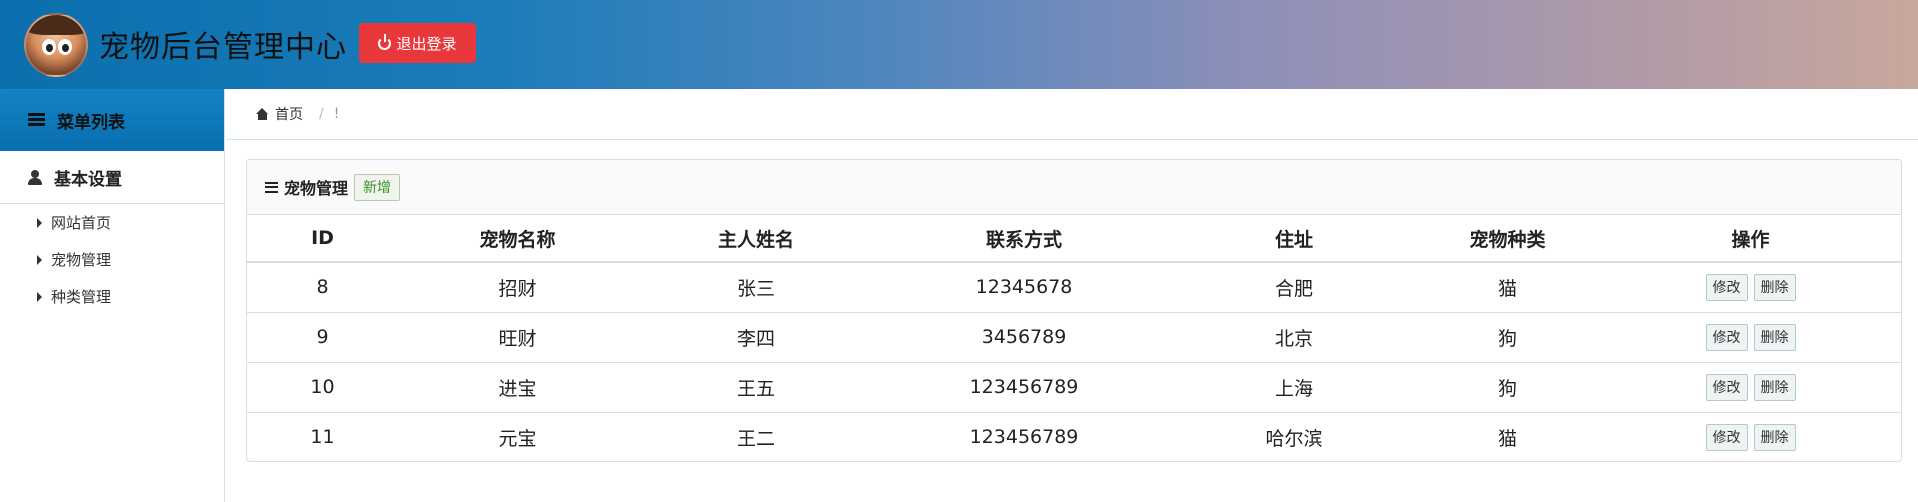 Image resolution: width=1918 pixels, height=502 pixels. What do you see at coordinates (1293, 288) in the screenshot?
I see `cell-address: 合肥` at bounding box center [1293, 288].